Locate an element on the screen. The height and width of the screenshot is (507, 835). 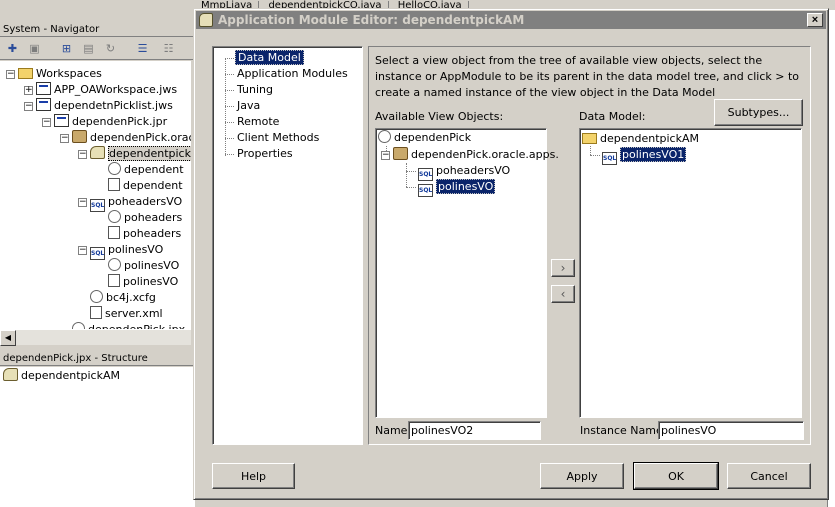
navigator-node: − SQL poheadersVO is located at coordinates (130, 203).